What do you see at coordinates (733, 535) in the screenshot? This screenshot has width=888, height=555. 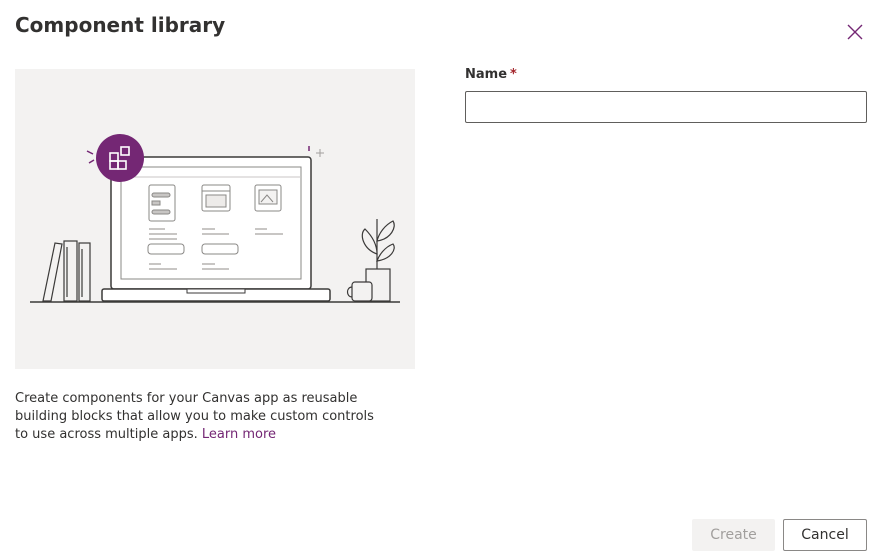 I see `create-button: Create` at bounding box center [733, 535].